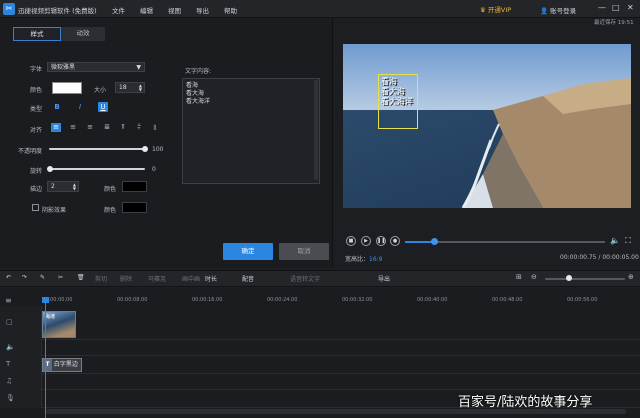 Image resolution: width=640 pixels, height=418 pixels. What do you see at coordinates (57, 107) in the screenshot?
I see `bold-button: B` at bounding box center [57, 107].